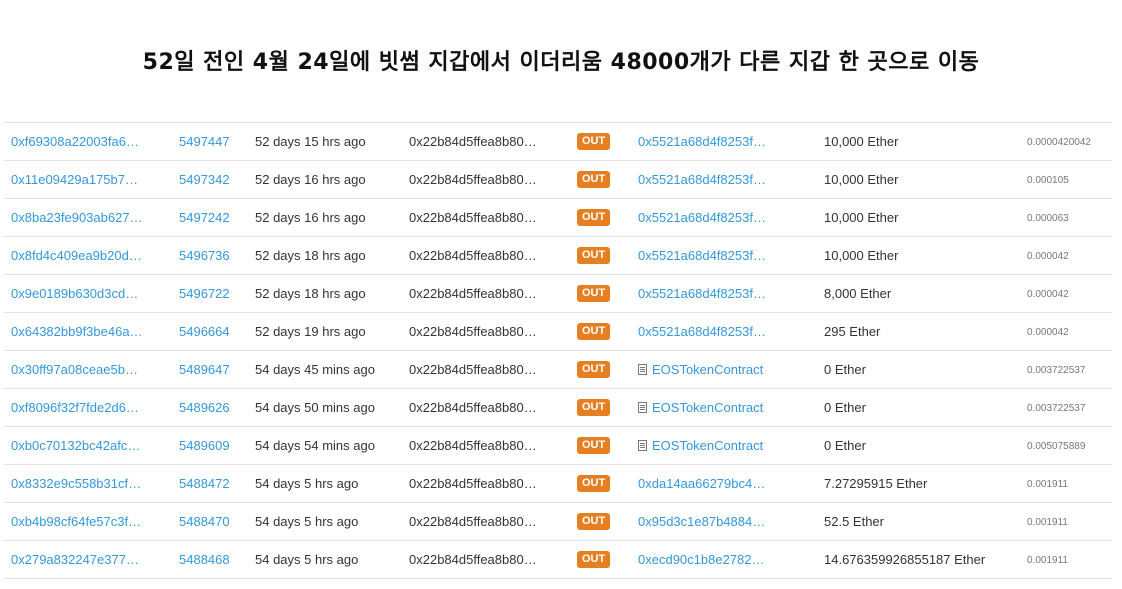 Image resolution: width=1122 pixels, height=589 pixels. Describe the element at coordinates (905, 559) in the screenshot. I see `tx-value: 14.676359926855187 Ether` at that location.